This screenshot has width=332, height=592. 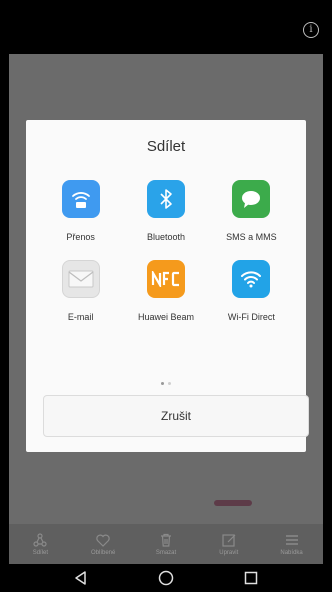 What do you see at coordinates (291, 540) in the screenshot?
I see `menu-icon` at bounding box center [291, 540].